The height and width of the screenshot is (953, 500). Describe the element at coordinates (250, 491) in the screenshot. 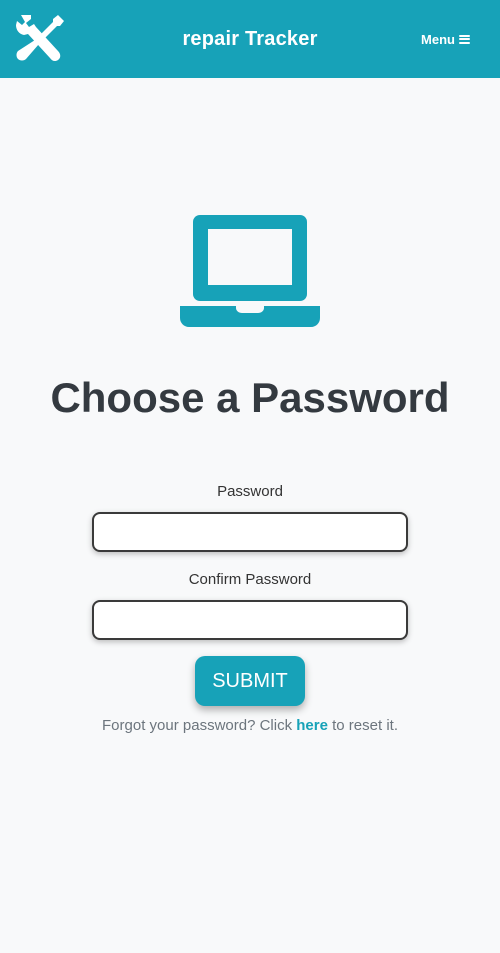

I see `password-label: Password` at that location.